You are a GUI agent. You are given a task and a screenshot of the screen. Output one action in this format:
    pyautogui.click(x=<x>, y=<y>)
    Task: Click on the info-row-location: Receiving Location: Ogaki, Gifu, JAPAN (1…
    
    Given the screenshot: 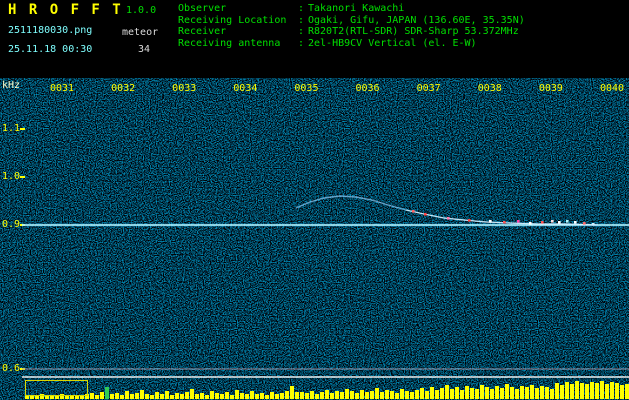 What is the action you would take?
    pyautogui.click(x=351, y=21)
    